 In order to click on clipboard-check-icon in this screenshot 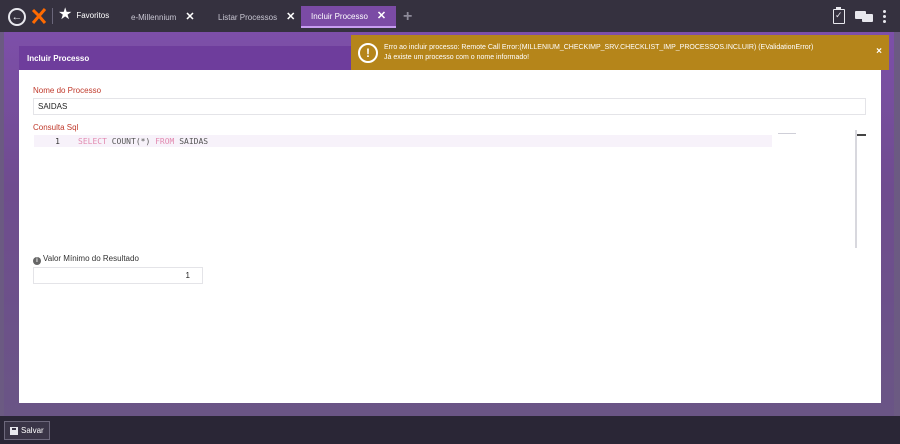, I will do `click(839, 15)`.